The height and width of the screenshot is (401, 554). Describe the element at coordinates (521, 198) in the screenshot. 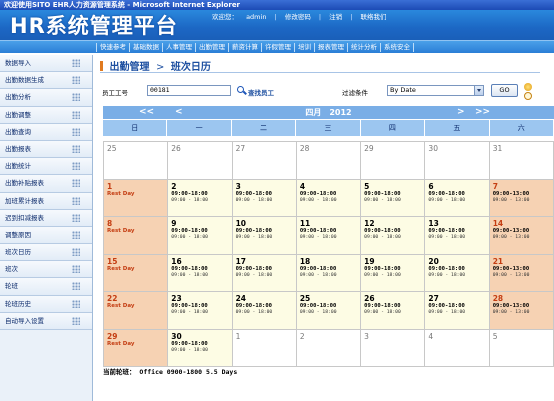

I see `calendar-day-cell: 7 09:00-13:00 09:00 - 13:00` at that location.